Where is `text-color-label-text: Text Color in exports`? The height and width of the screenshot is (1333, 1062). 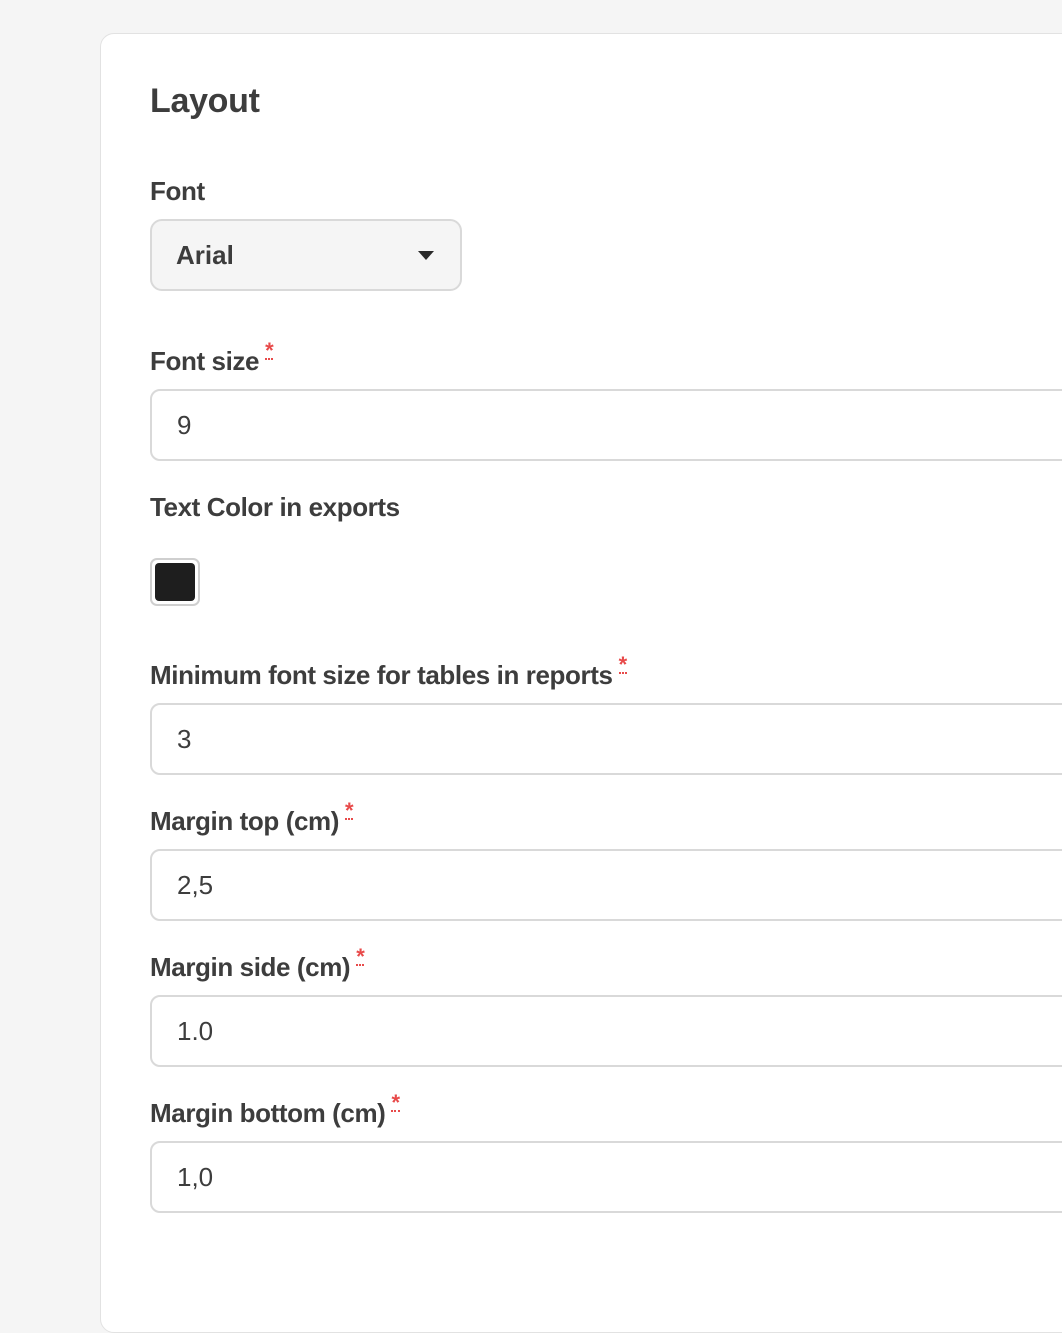
text-color-label-text: Text Color in exports is located at coordinates (275, 507).